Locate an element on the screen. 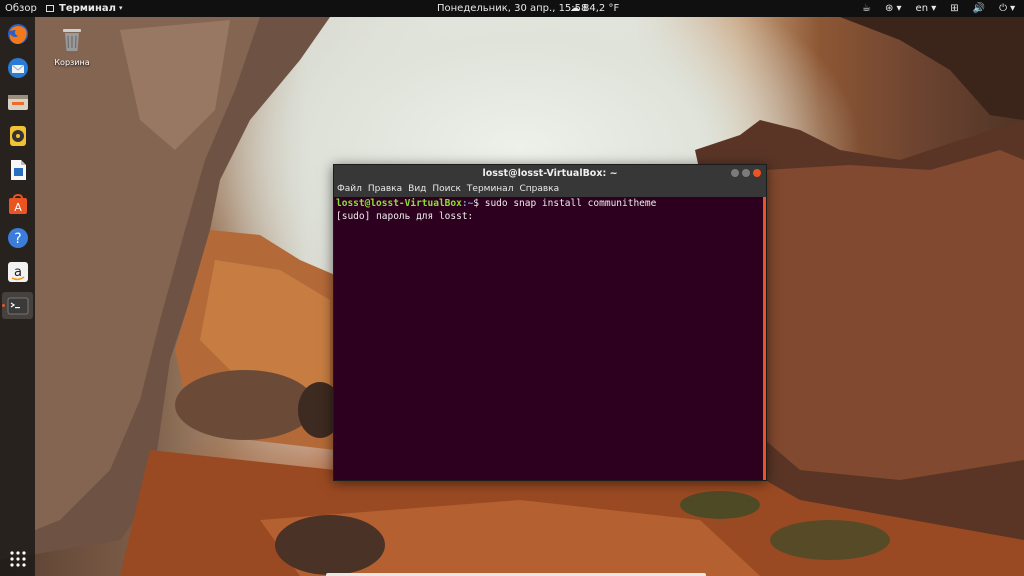 This screenshot has width=1024, height=576. svg-text: A is located at coordinates (18, 207).